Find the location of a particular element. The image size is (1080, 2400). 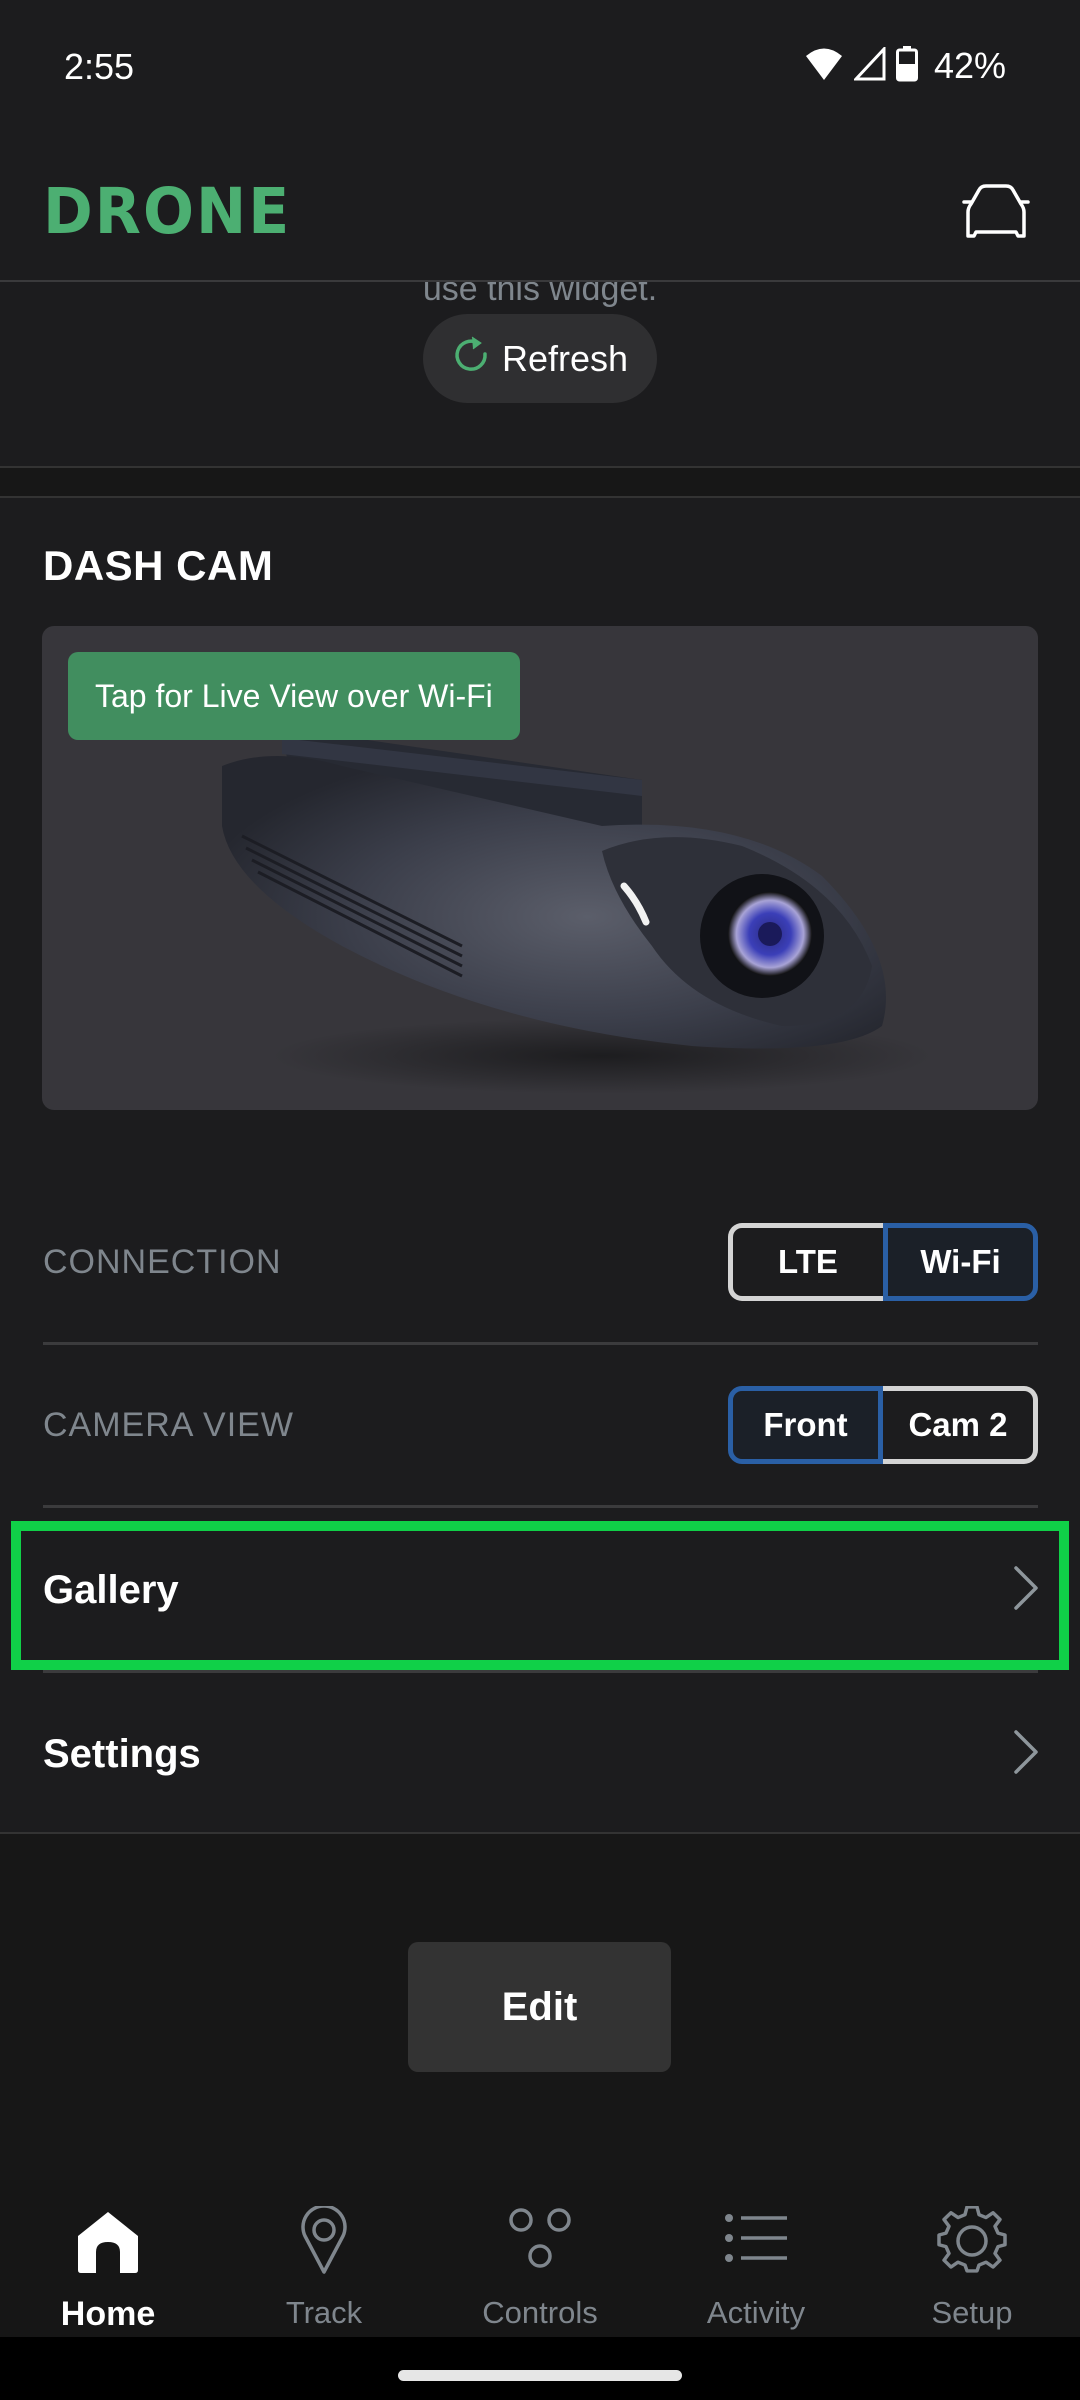

tab-home-label: Home is located at coordinates (108, 2314).